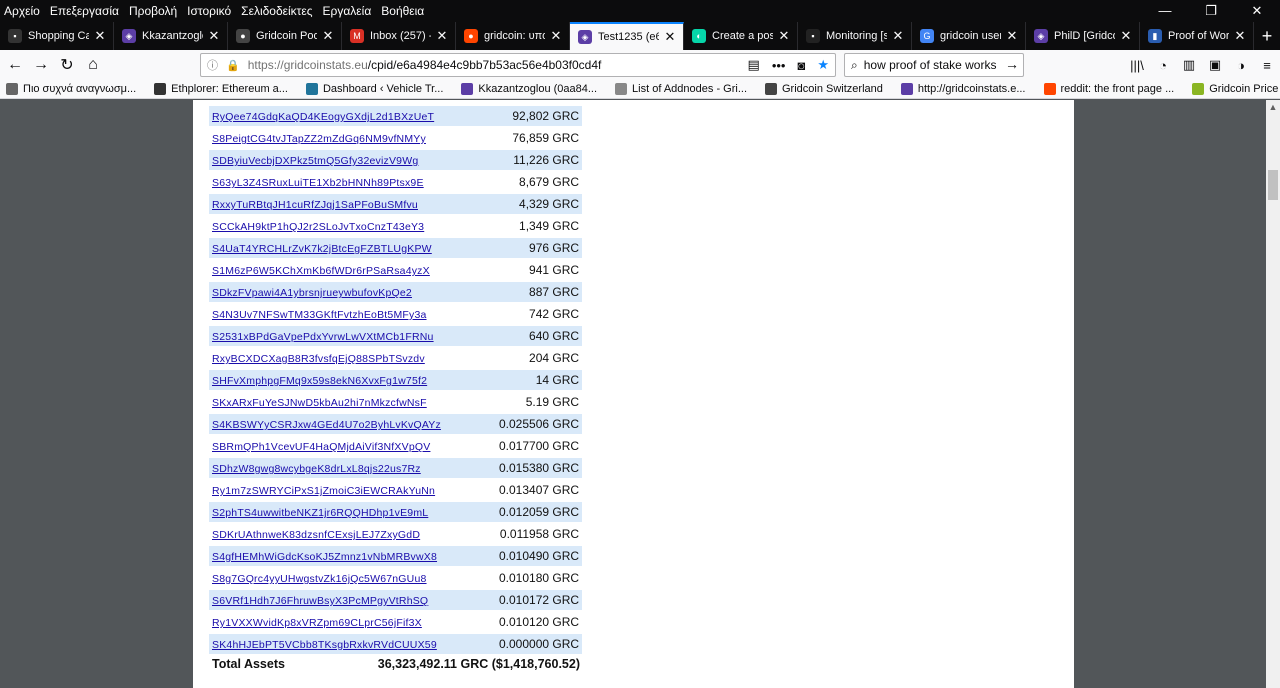  I want to click on address-cell: S4UaT4YRCHLrZvK7k2jBtcEgFZBTLUgKPW, so click(354, 248).